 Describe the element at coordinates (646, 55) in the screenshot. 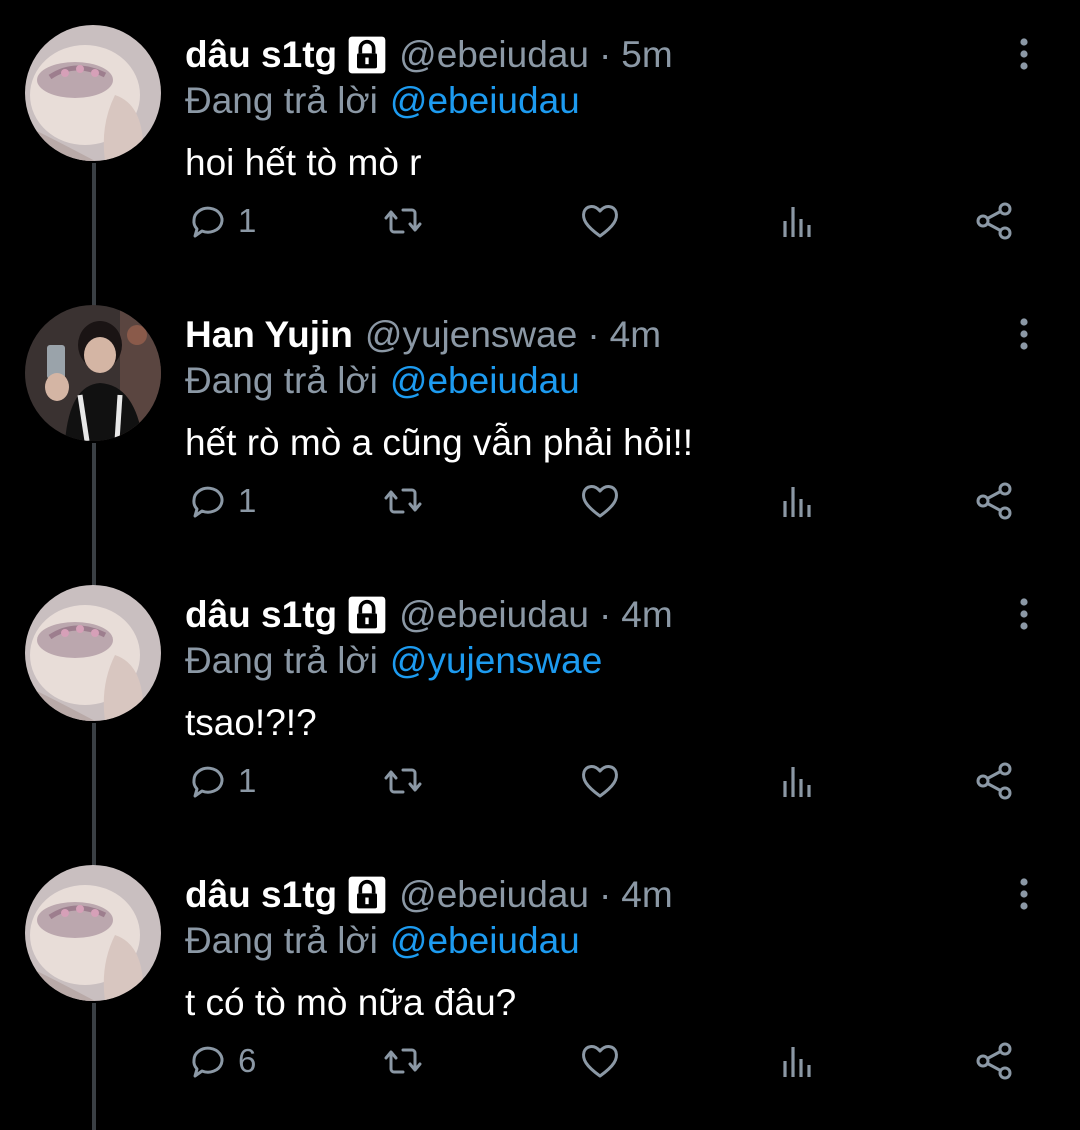

I see `timestamp: 5m` at that location.